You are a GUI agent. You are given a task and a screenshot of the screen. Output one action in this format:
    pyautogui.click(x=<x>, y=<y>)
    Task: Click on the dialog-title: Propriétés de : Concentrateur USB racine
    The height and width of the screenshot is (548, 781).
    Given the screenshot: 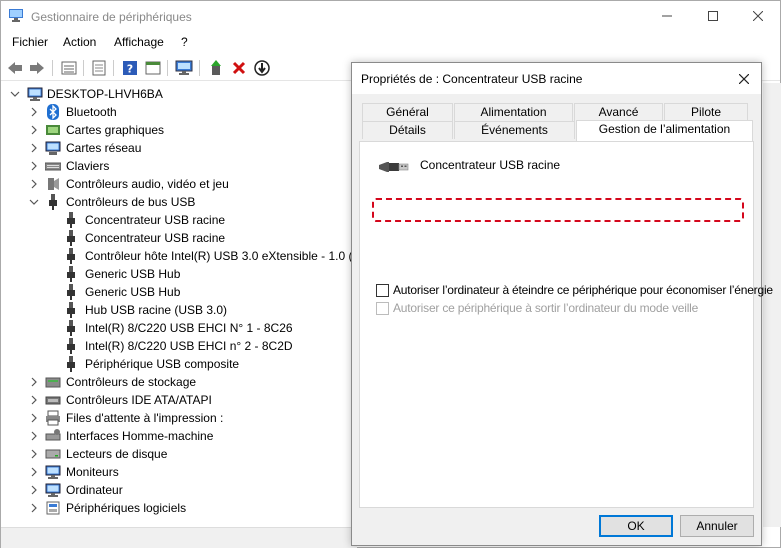 What is the action you would take?
    pyautogui.click(x=472, y=79)
    